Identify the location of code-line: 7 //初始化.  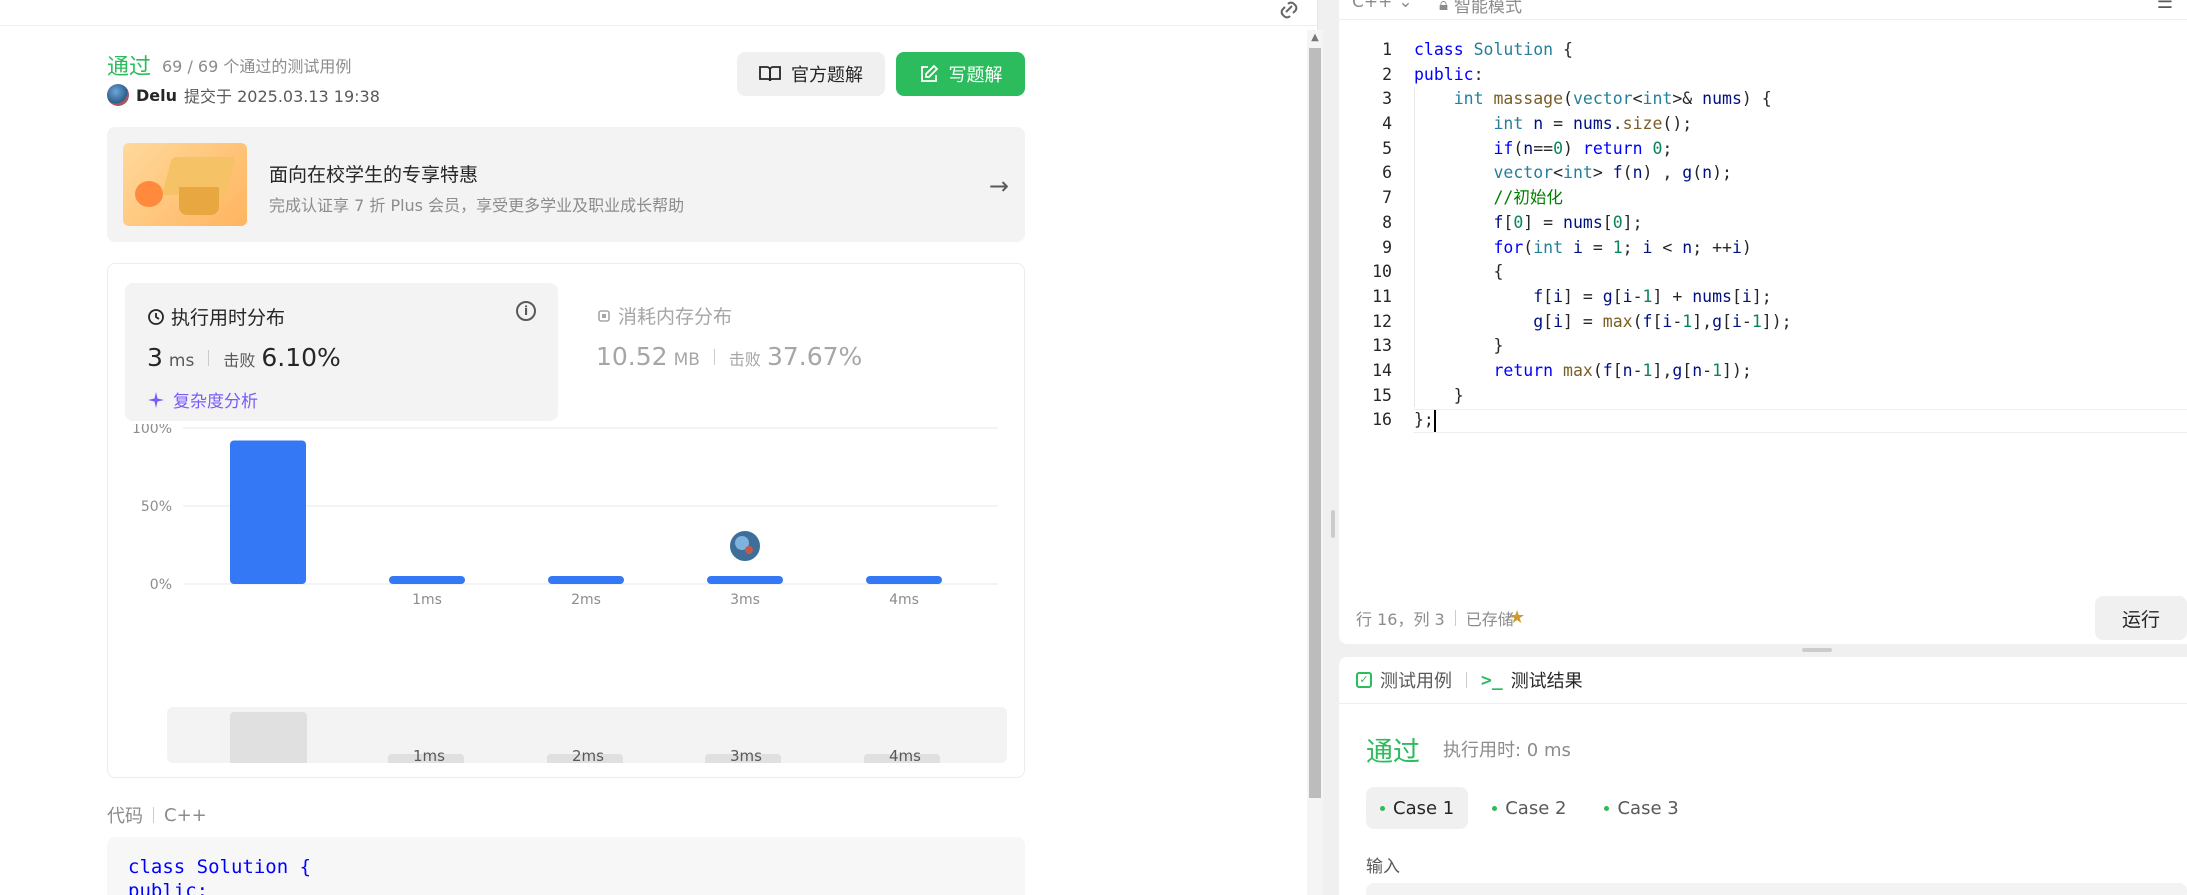
(1763, 198).